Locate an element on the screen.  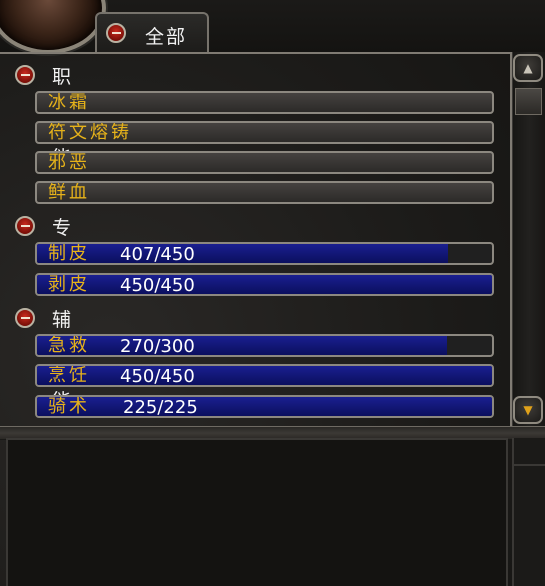
skill-row-skinning: 剥皮 450/450 is located at coordinates (264, 284).